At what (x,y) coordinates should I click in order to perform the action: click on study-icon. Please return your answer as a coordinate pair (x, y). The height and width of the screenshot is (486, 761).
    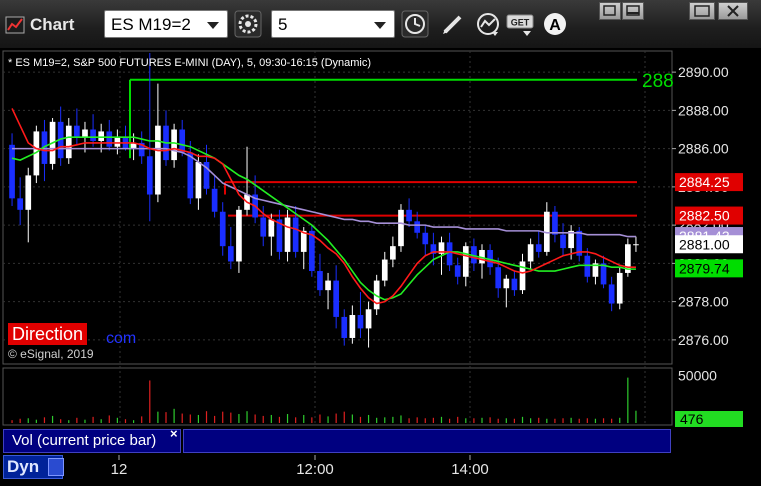
    Looking at the image, I should click on (488, 24).